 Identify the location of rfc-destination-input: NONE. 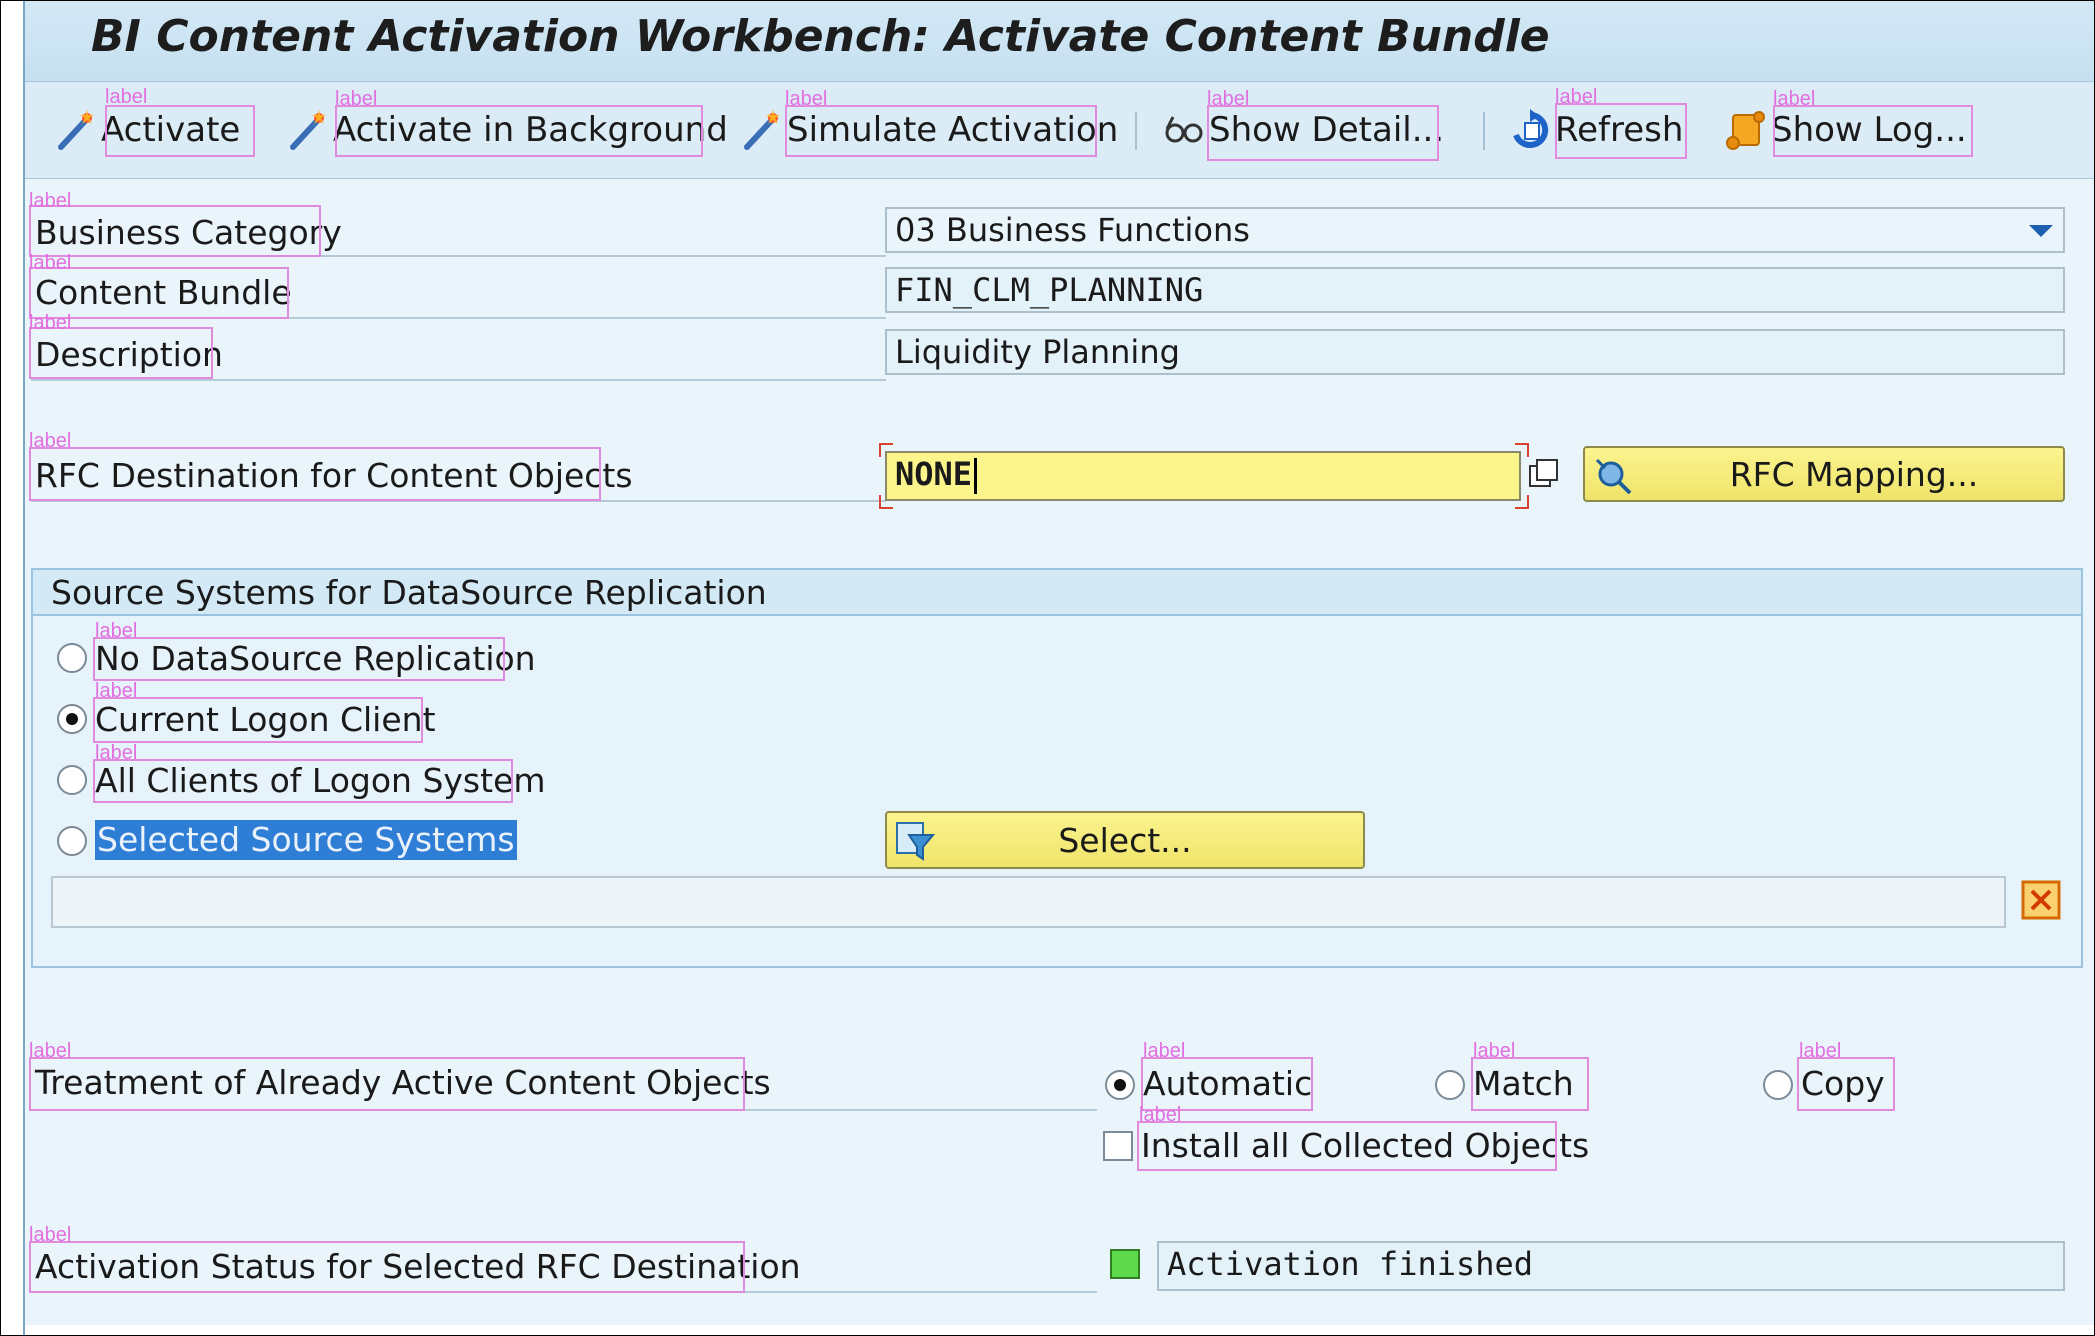
(1203, 476).